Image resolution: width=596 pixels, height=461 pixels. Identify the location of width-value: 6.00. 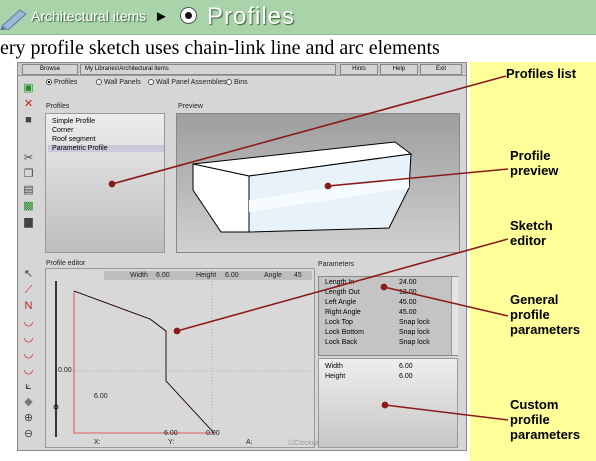
(163, 275).